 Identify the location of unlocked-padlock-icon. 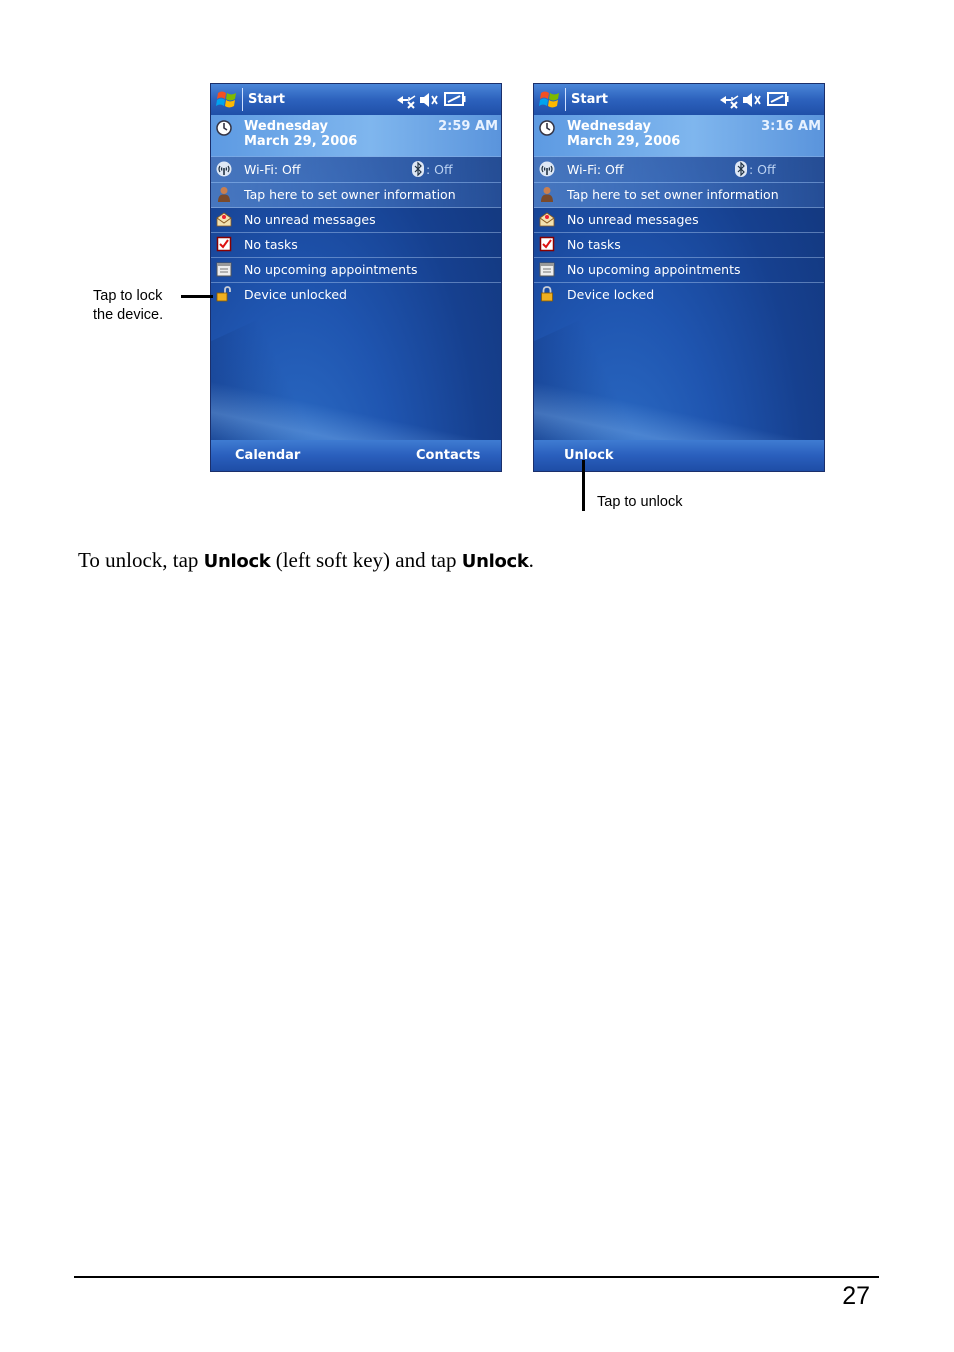
(224, 294).